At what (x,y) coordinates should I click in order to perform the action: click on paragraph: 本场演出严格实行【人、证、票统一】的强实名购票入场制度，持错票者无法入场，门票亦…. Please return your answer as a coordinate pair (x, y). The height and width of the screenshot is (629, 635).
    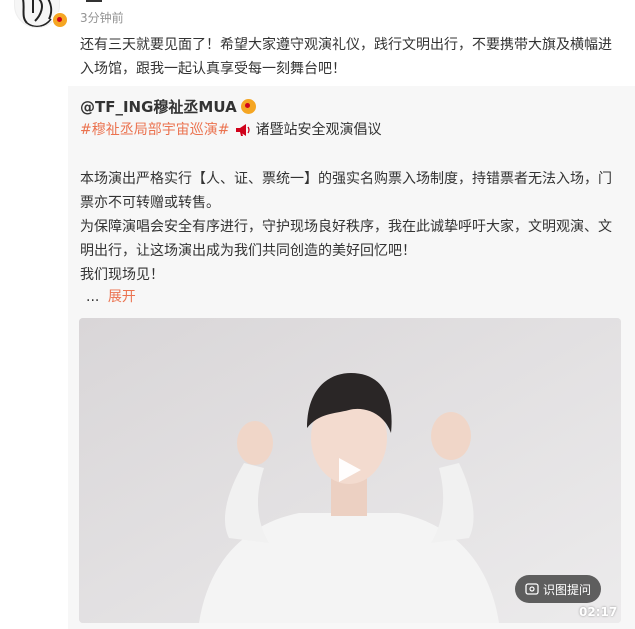
    Looking at the image, I should click on (346, 191).